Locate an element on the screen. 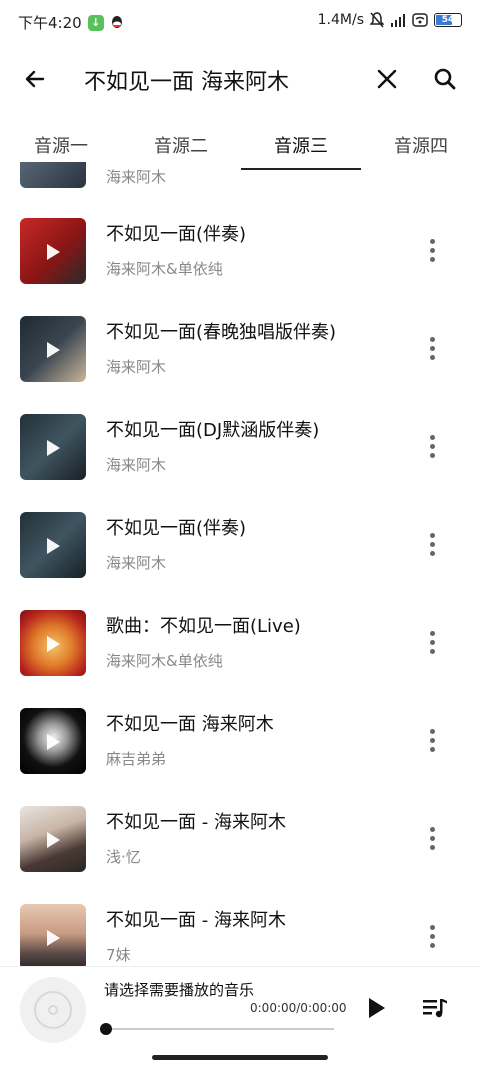 The width and height of the screenshot is (480, 1067). close-icon is located at coordinates (387, 79).